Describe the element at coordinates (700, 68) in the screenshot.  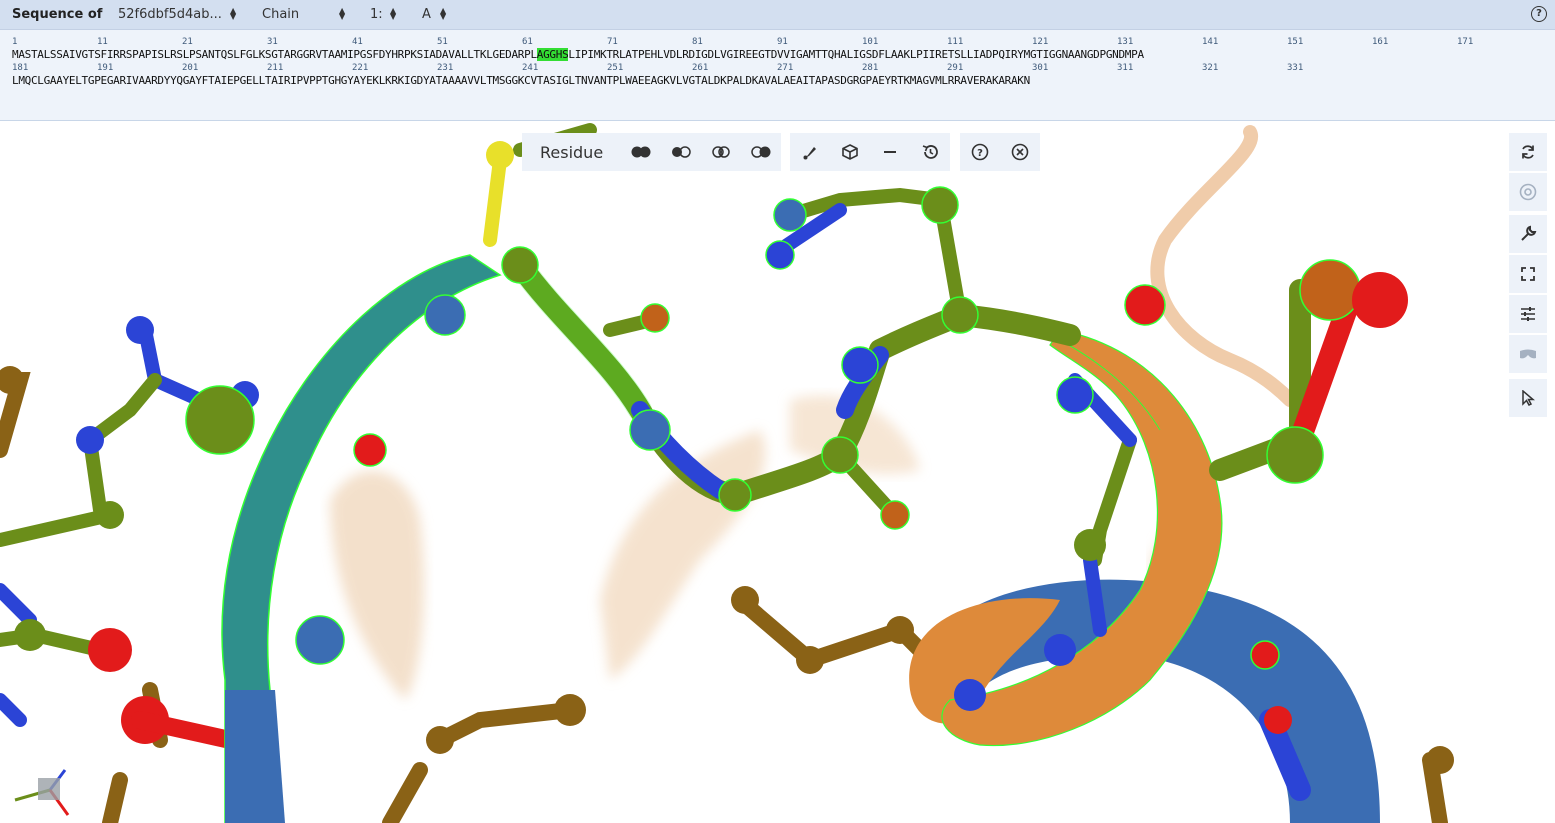
I see `residue-number: 261` at that location.